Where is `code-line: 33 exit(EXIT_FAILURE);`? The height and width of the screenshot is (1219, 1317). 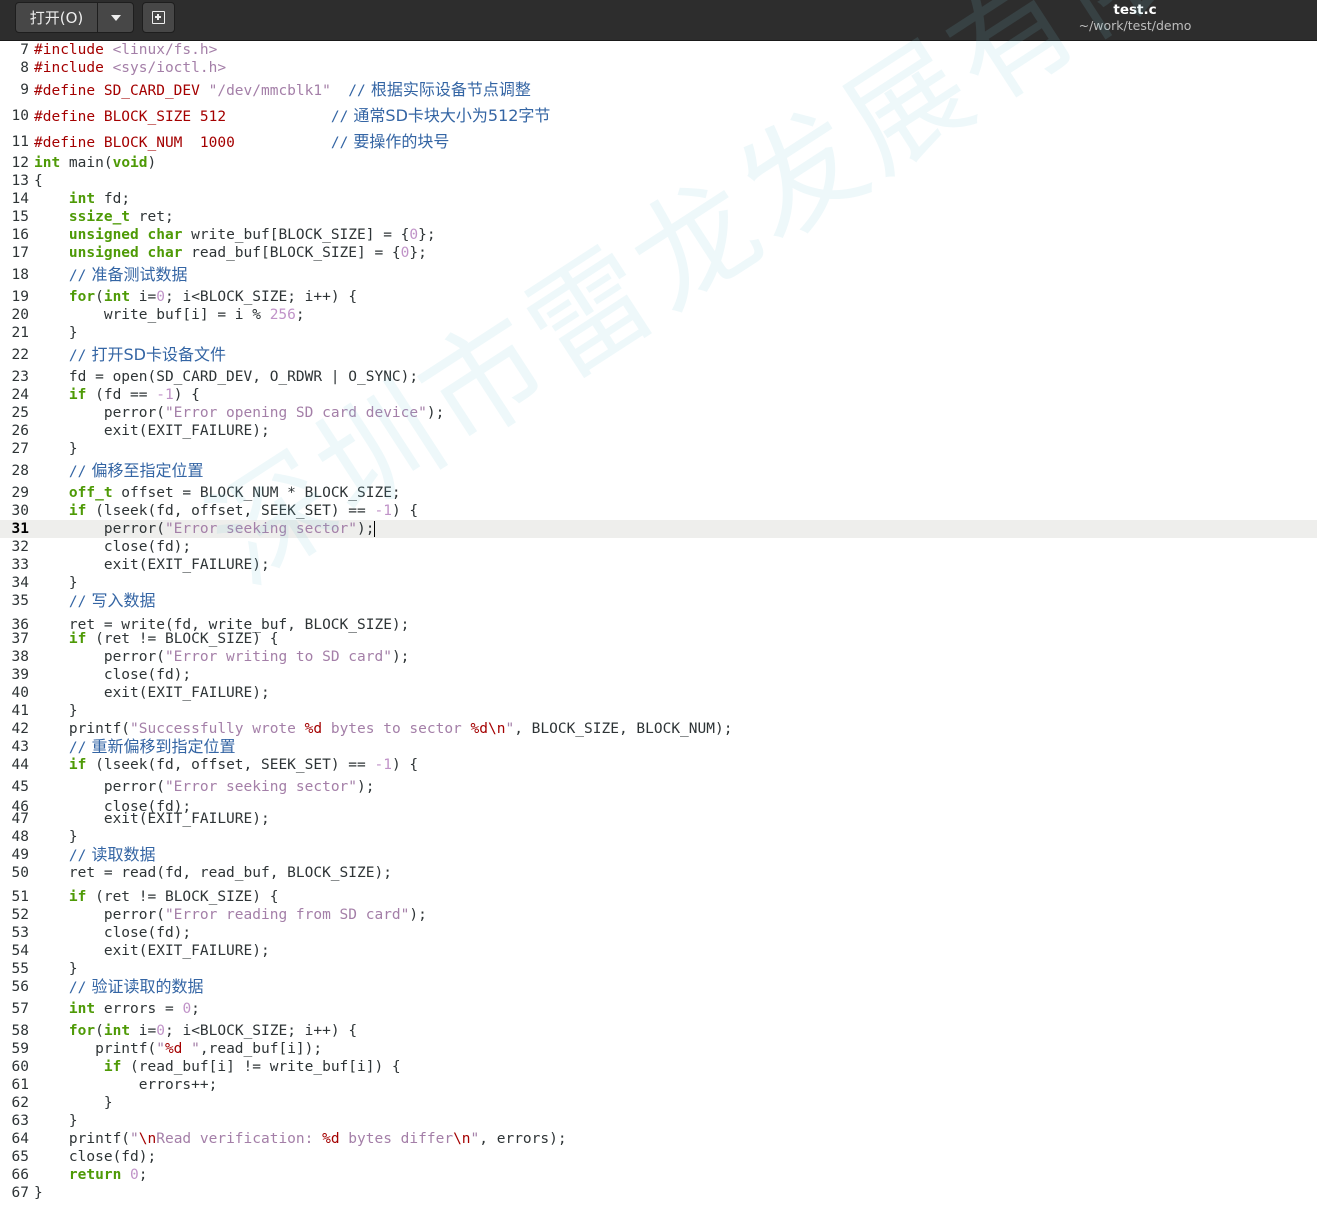
code-line: 33 exit(EXIT_FAILURE); is located at coordinates (658, 565).